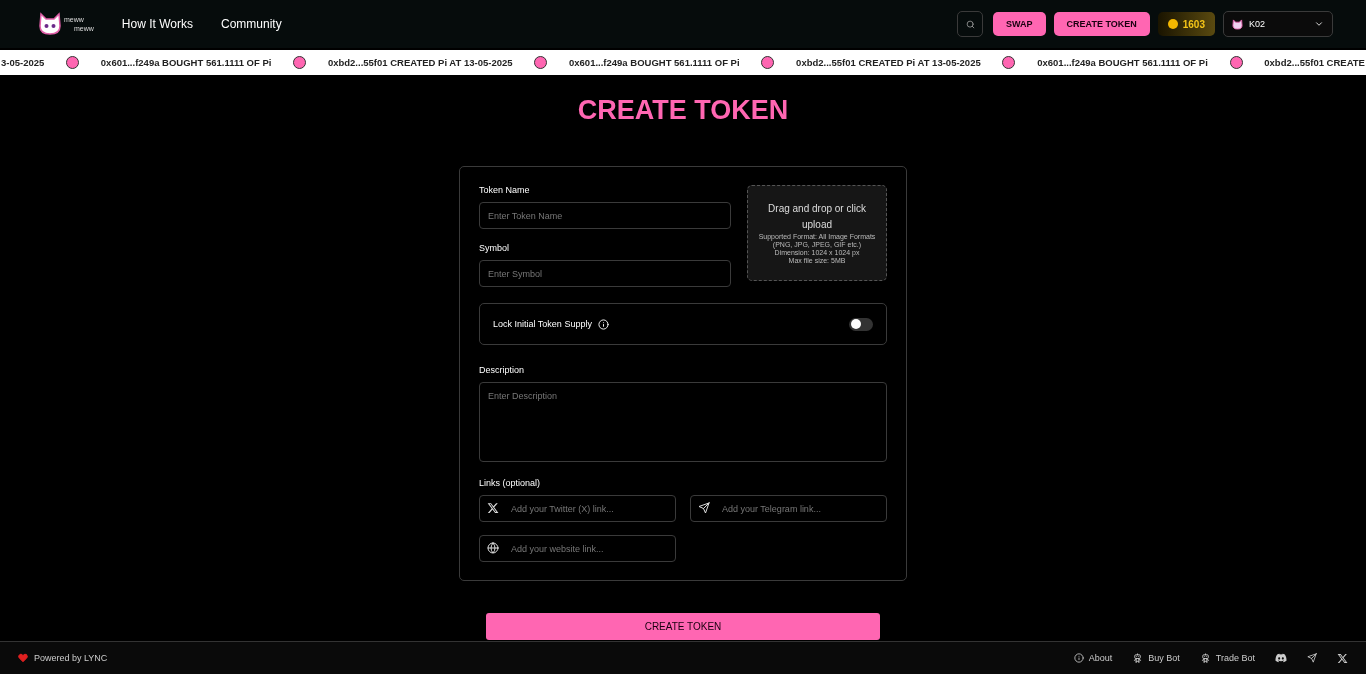 The width and height of the screenshot is (1366, 674). Describe the element at coordinates (605, 215) in the screenshot. I see `token-name-input: Enter Token Name` at that location.